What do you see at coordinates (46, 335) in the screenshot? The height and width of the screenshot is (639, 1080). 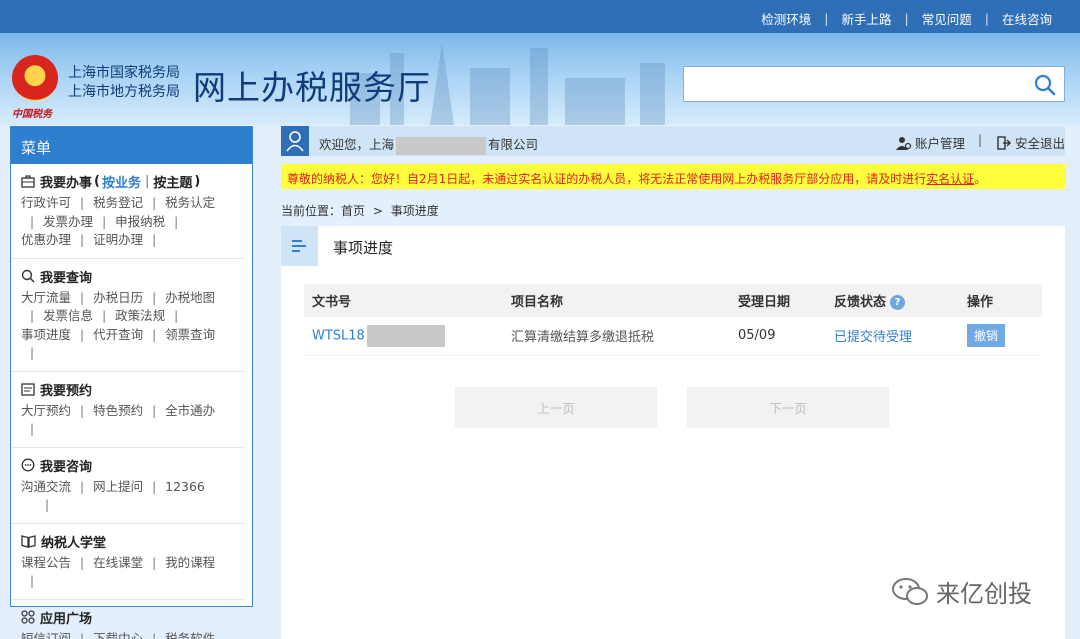 I see `menu-item: 事项进度` at bounding box center [46, 335].